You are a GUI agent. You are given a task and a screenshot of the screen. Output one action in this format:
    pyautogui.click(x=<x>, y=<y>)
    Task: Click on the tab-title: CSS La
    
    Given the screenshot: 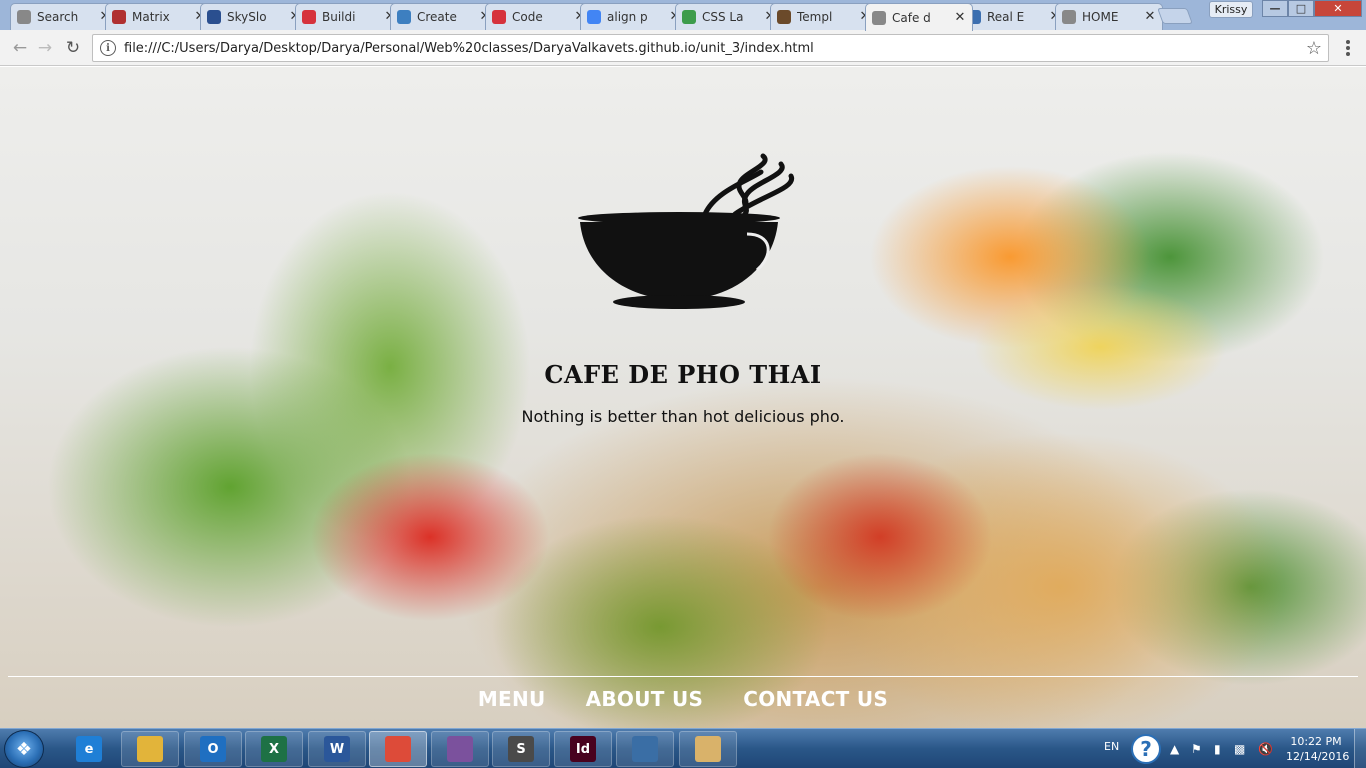 What is the action you would take?
    pyautogui.click(x=723, y=17)
    